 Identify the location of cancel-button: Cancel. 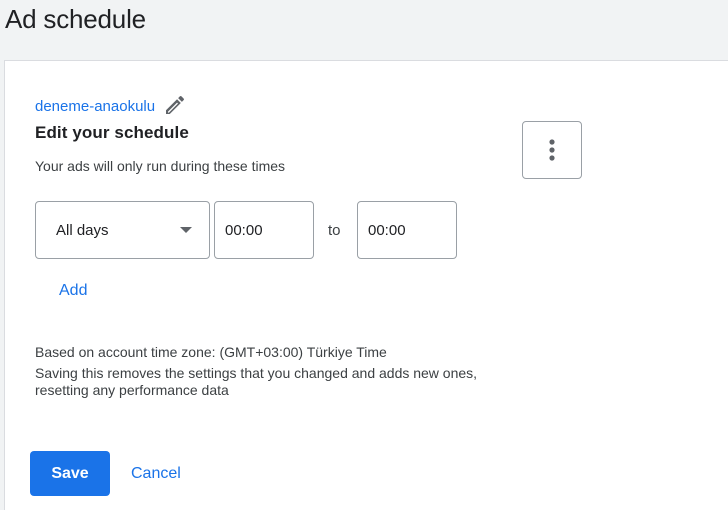
(156, 473).